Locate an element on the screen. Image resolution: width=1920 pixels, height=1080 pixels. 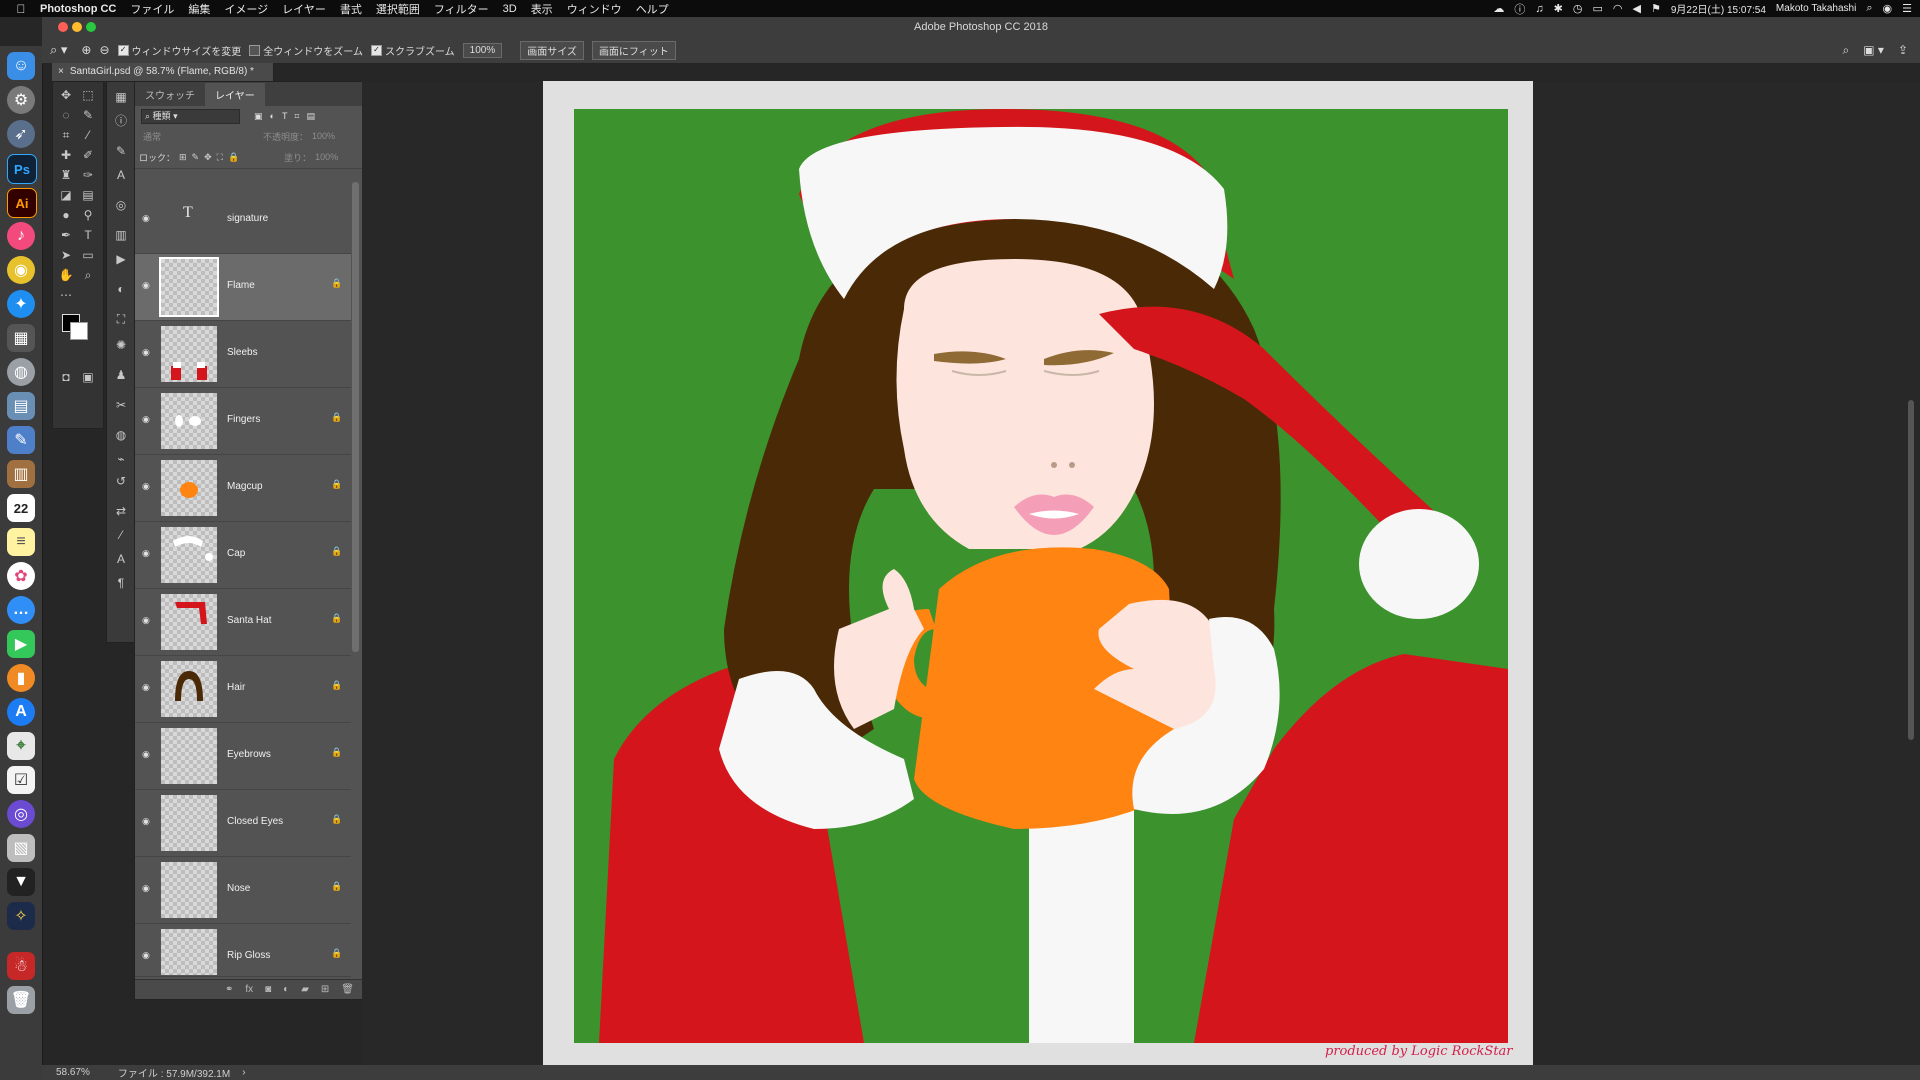
type-tool-icon: T is located at coordinates (88, 235).